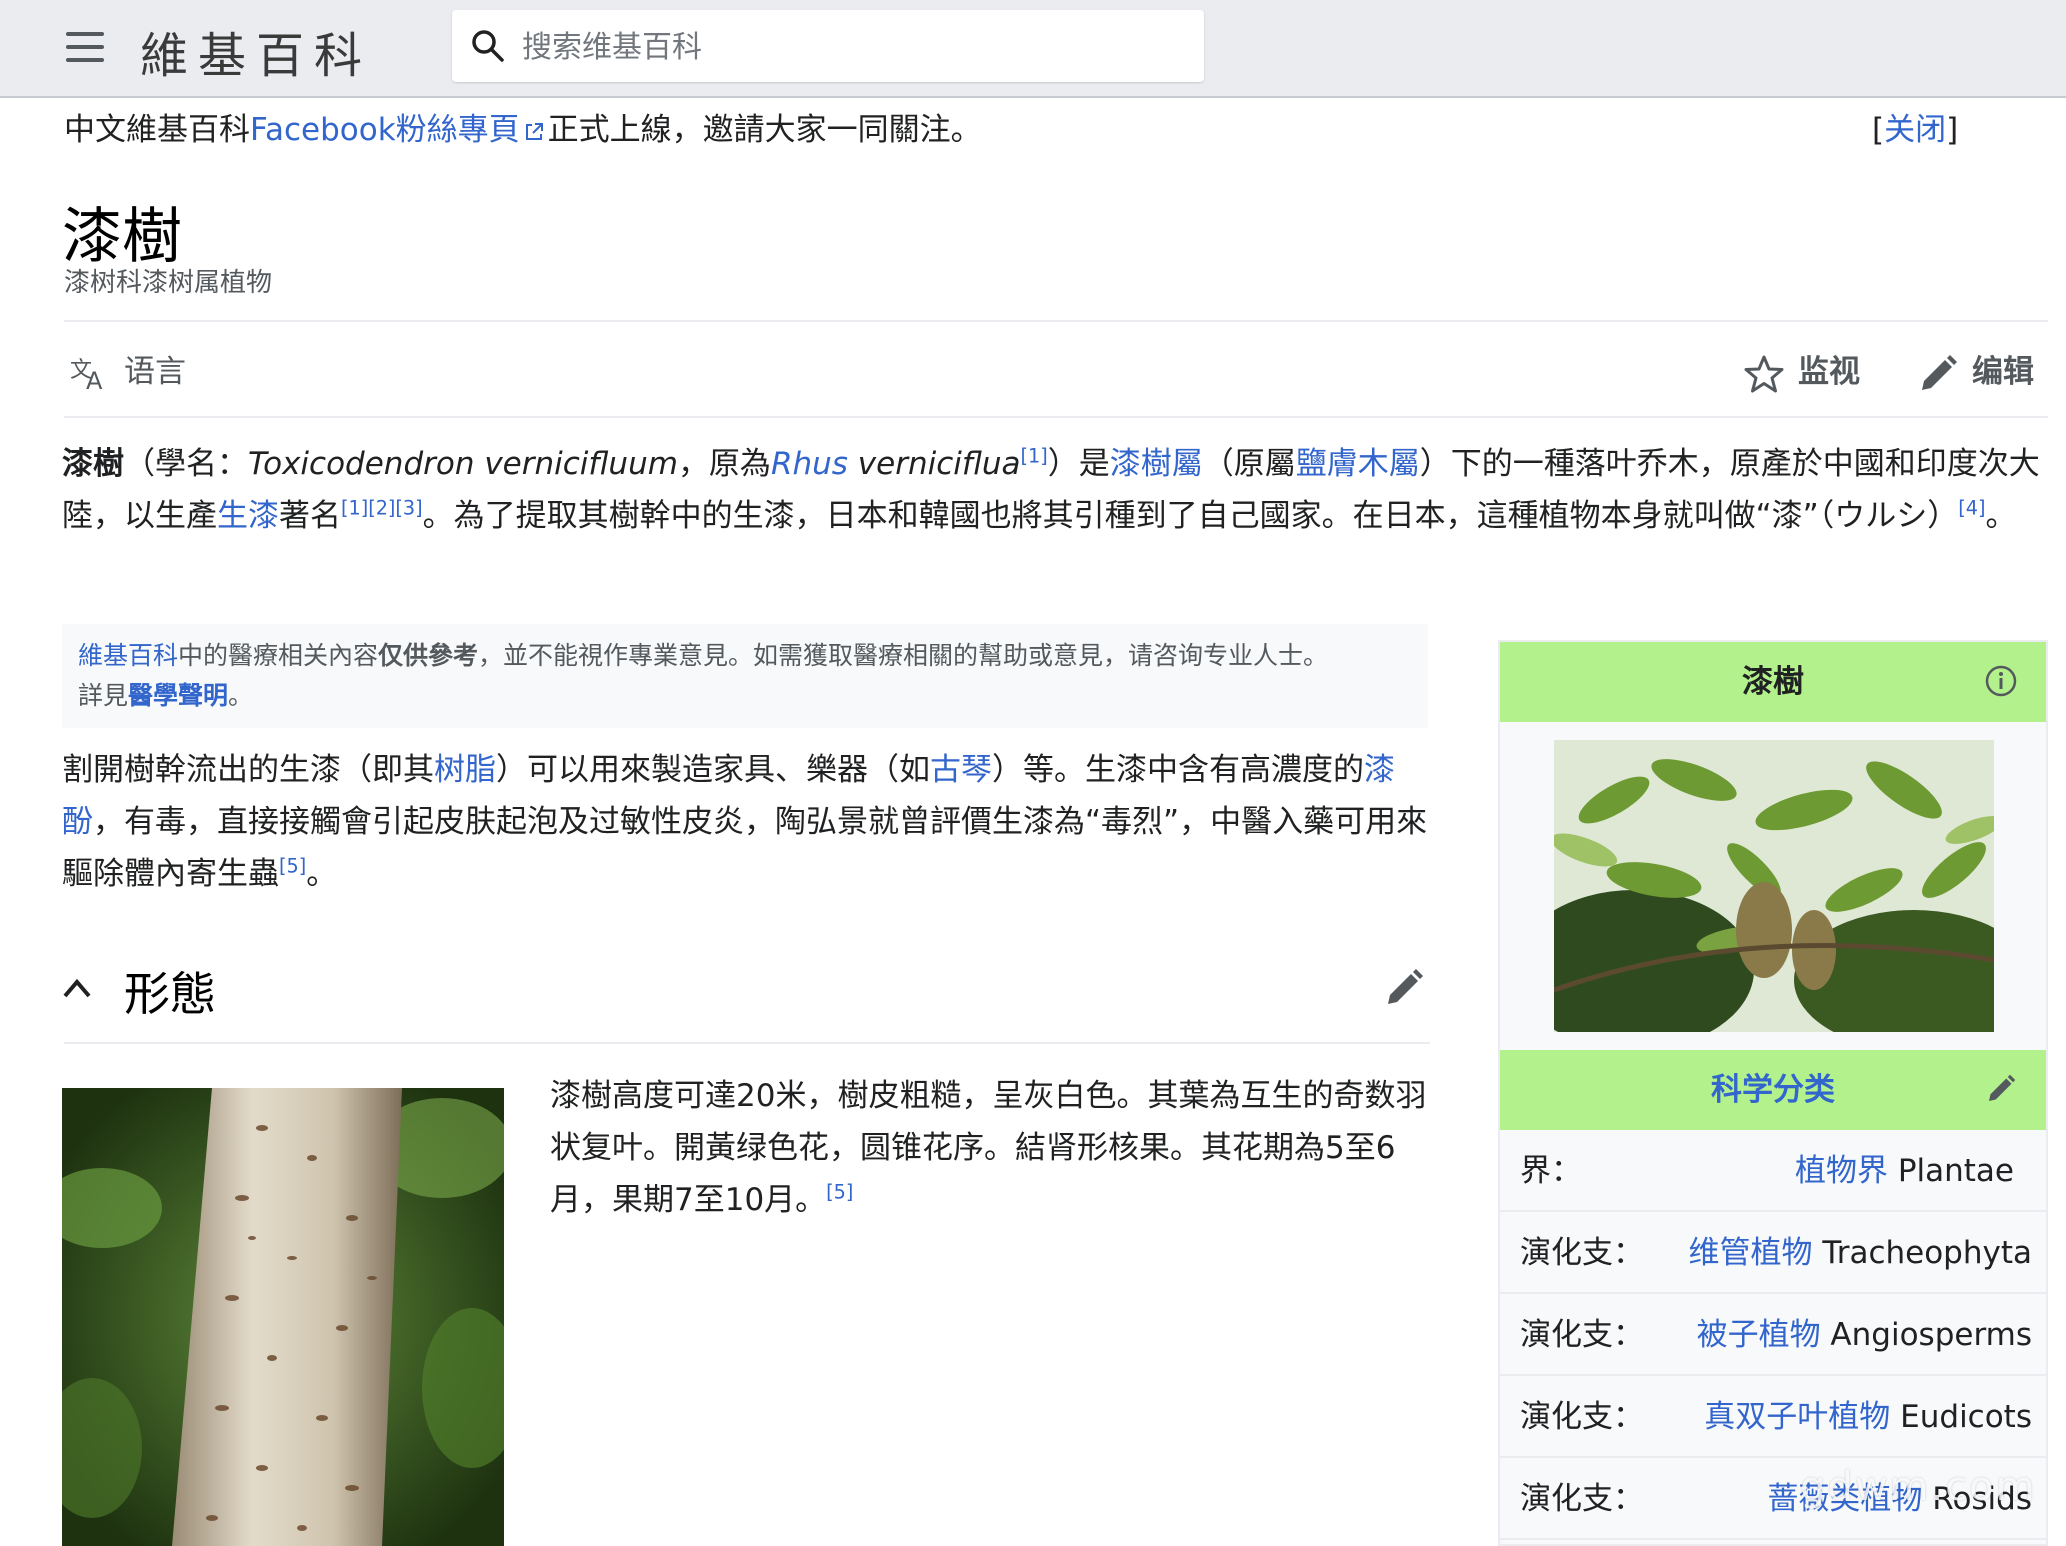 This screenshot has height=1546, width=2066. I want to click on site-header: 維基百科, so click(1033, 49).